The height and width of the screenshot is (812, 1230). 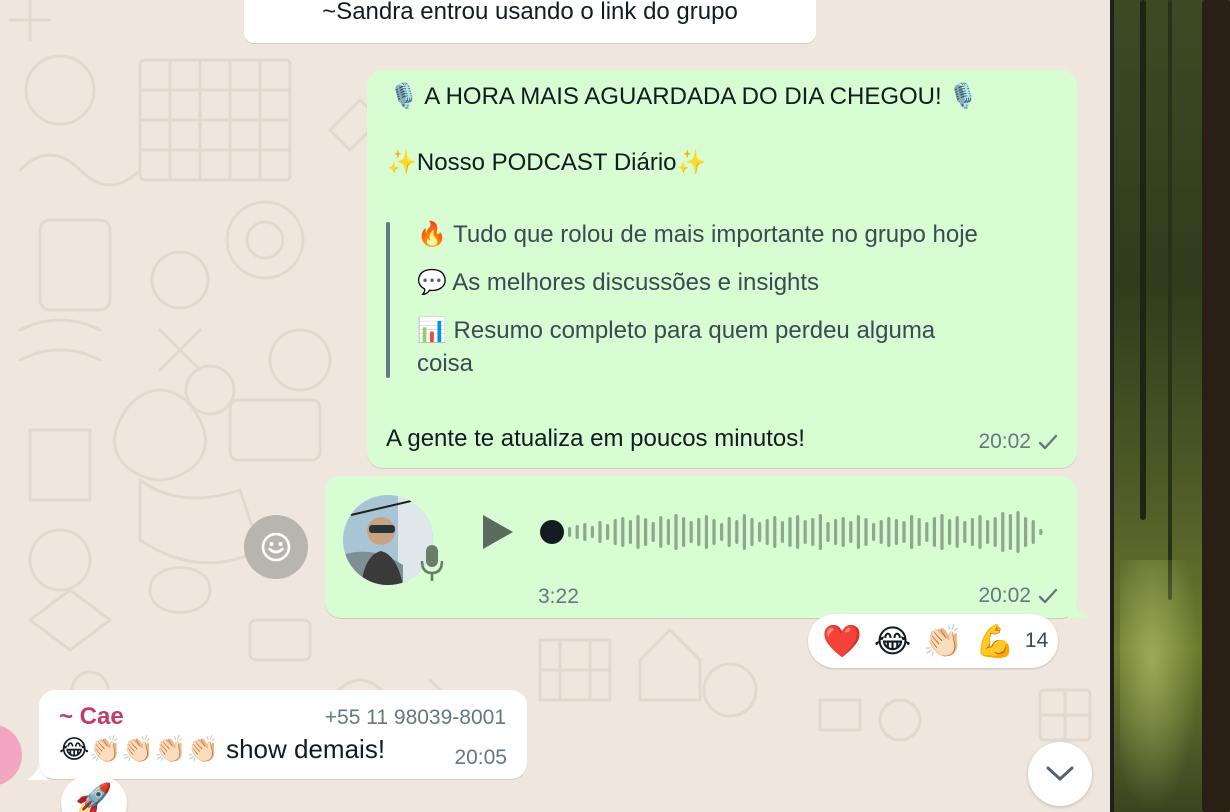 I want to click on sender-phone: +55 11 98039-8001, so click(x=415, y=717).